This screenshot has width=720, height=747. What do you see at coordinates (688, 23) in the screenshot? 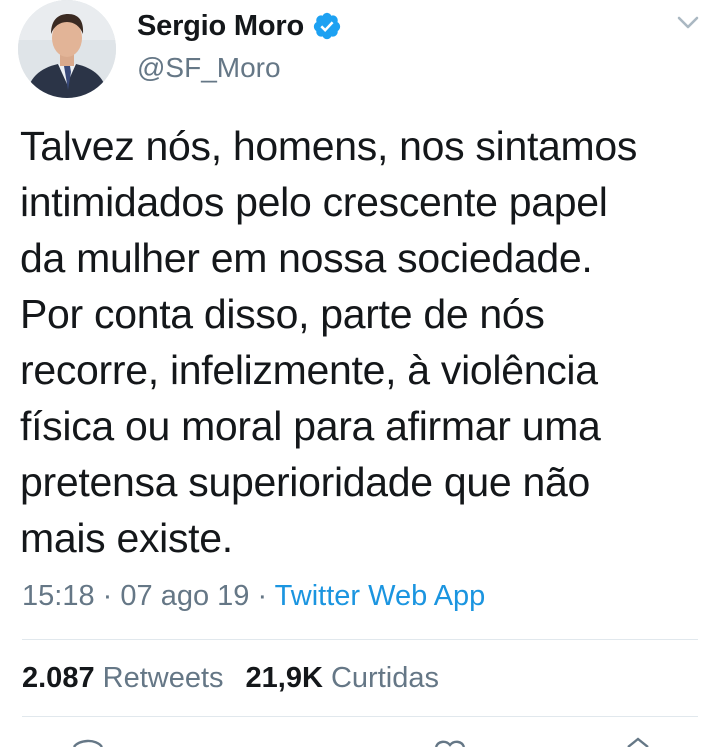
I see `chevron-down-icon` at bounding box center [688, 23].